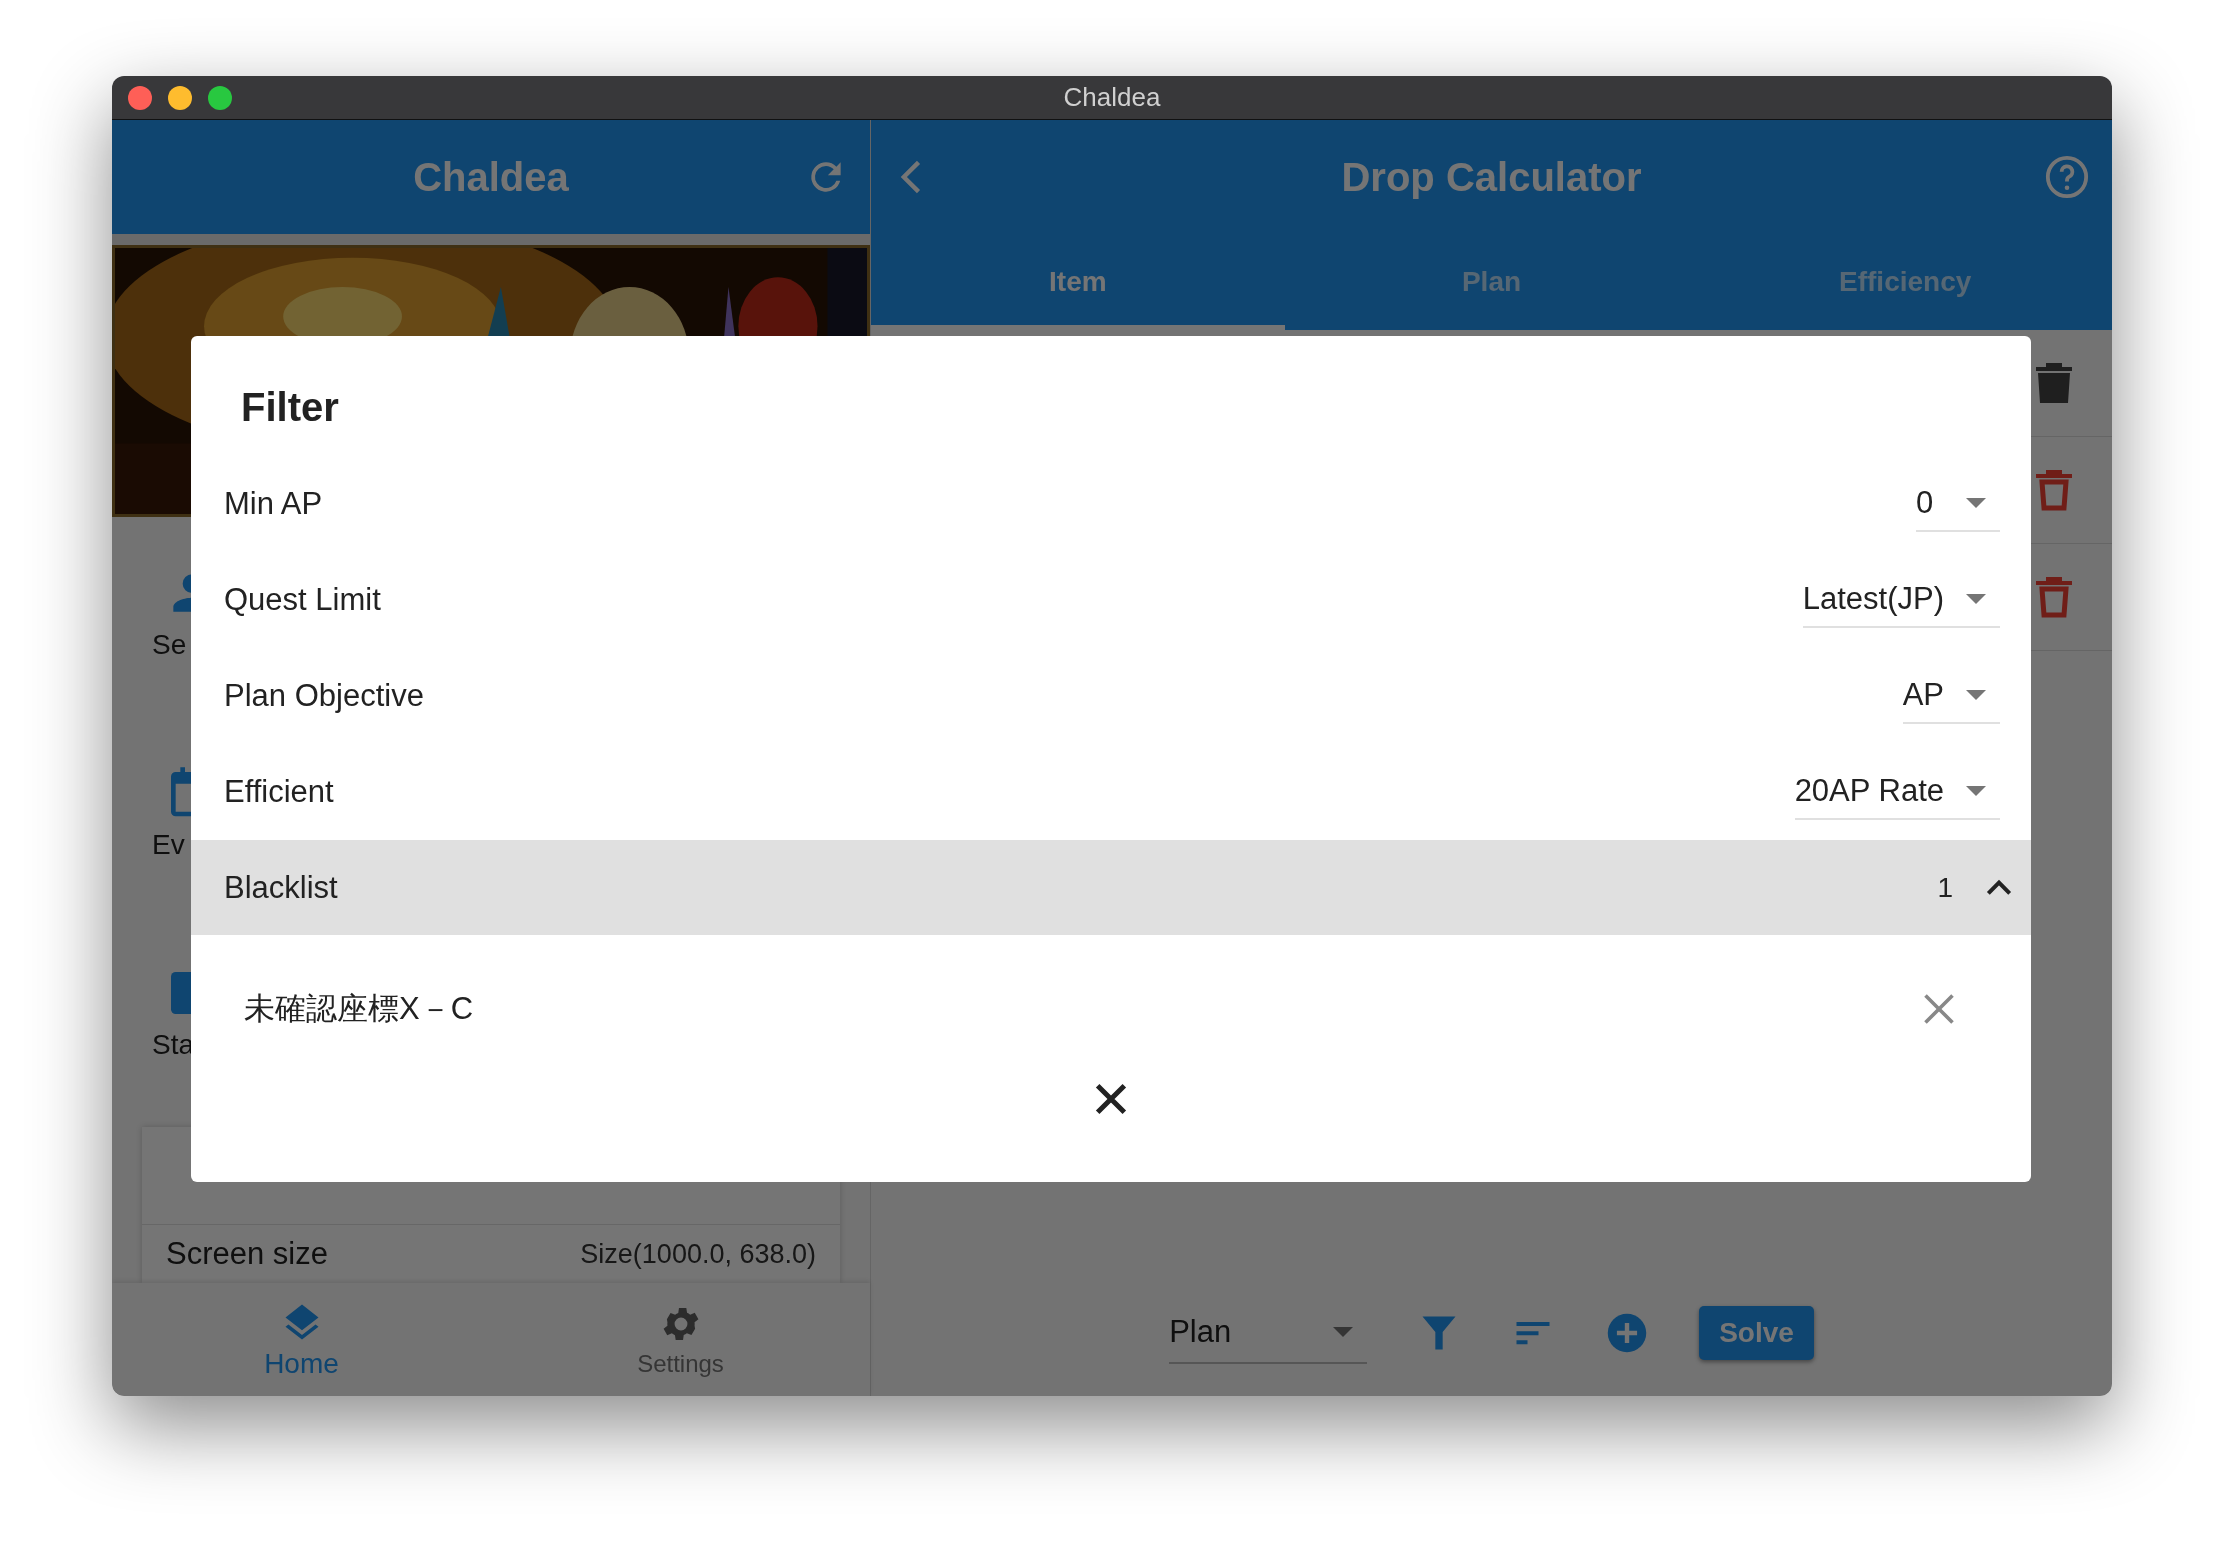 This screenshot has width=2224, height=1544. Describe the element at coordinates (168, 845) in the screenshot. I see `menu-label: Ev` at that location.